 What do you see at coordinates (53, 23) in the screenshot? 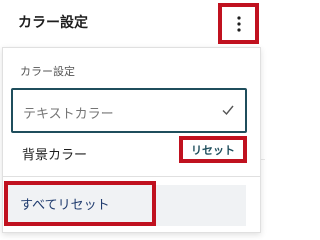
I see `panel-title: カラー設定` at bounding box center [53, 23].